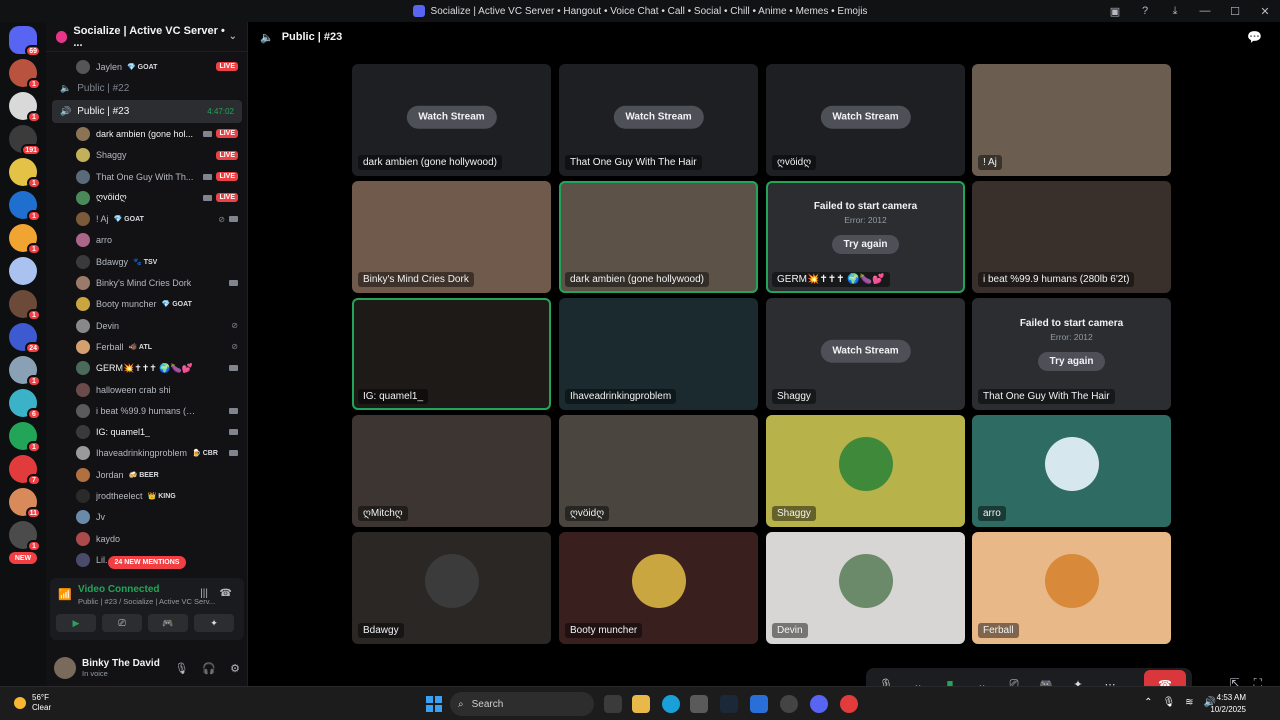 The height and width of the screenshot is (720, 1280). I want to click on server-icon: 6, so click(25, 404).